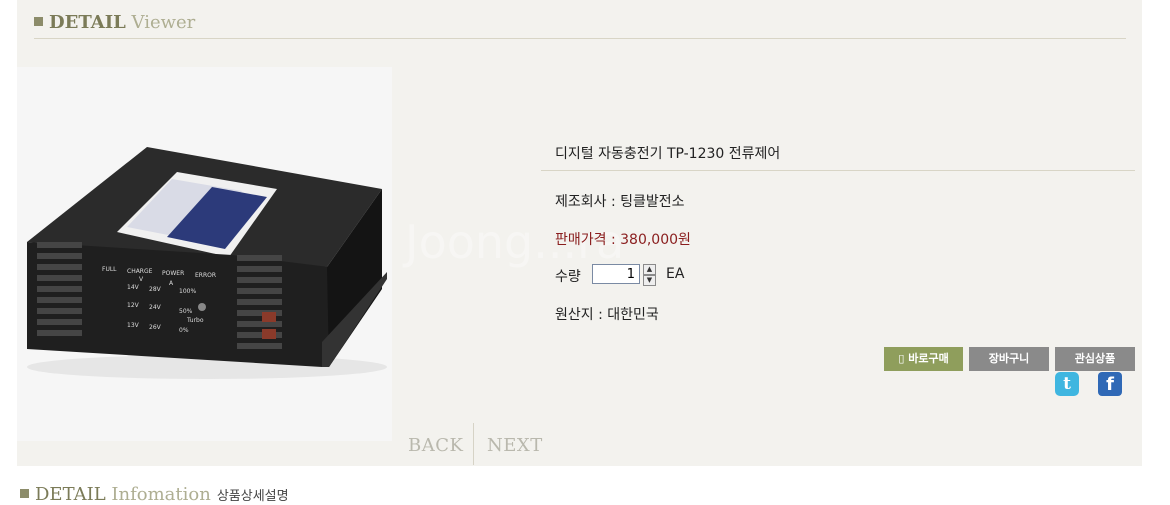  Describe the element at coordinates (903, 358) in the screenshot. I see `buy-icon: ▯` at that location.